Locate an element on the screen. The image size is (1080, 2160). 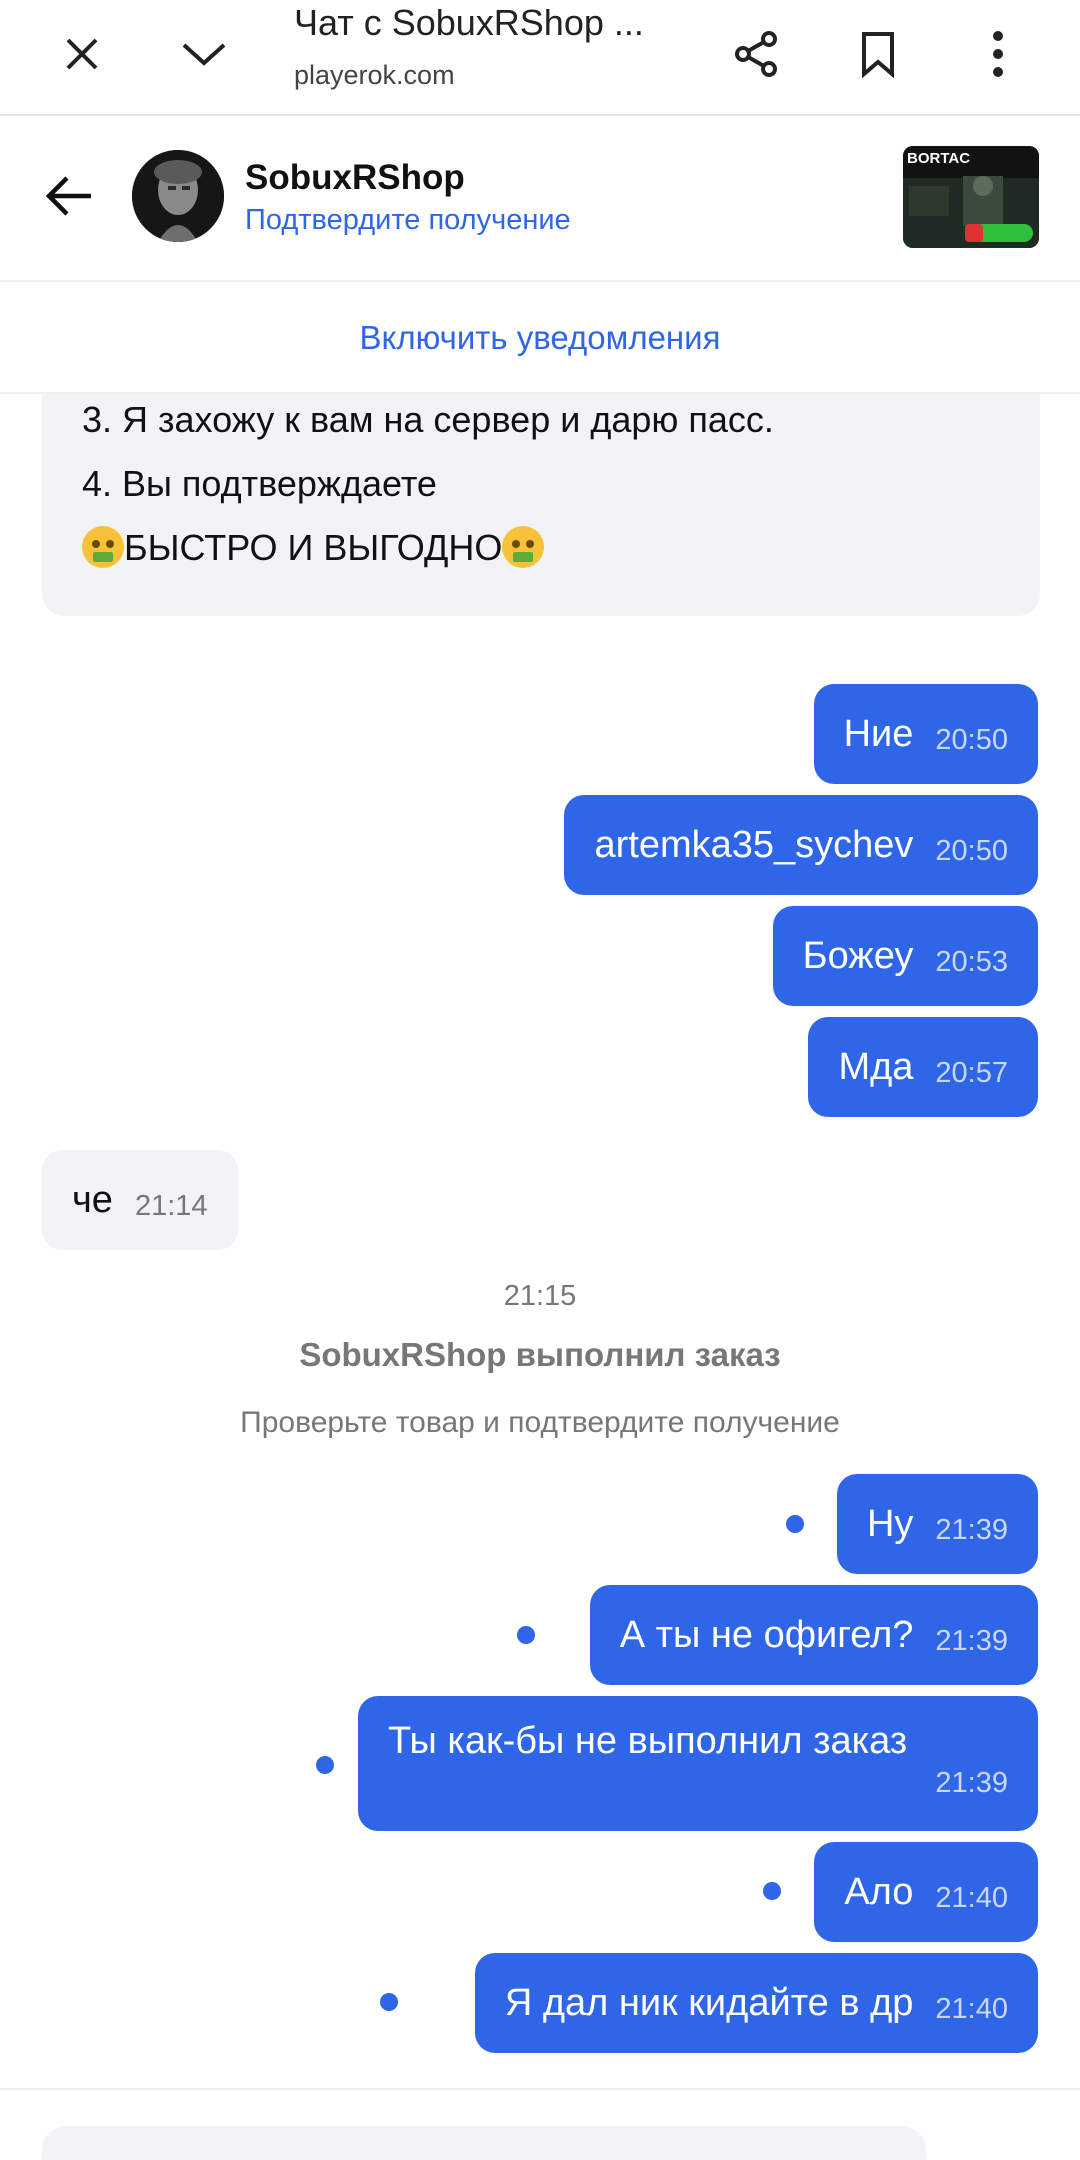
back-arrow-icon is located at coordinates (70, 196).